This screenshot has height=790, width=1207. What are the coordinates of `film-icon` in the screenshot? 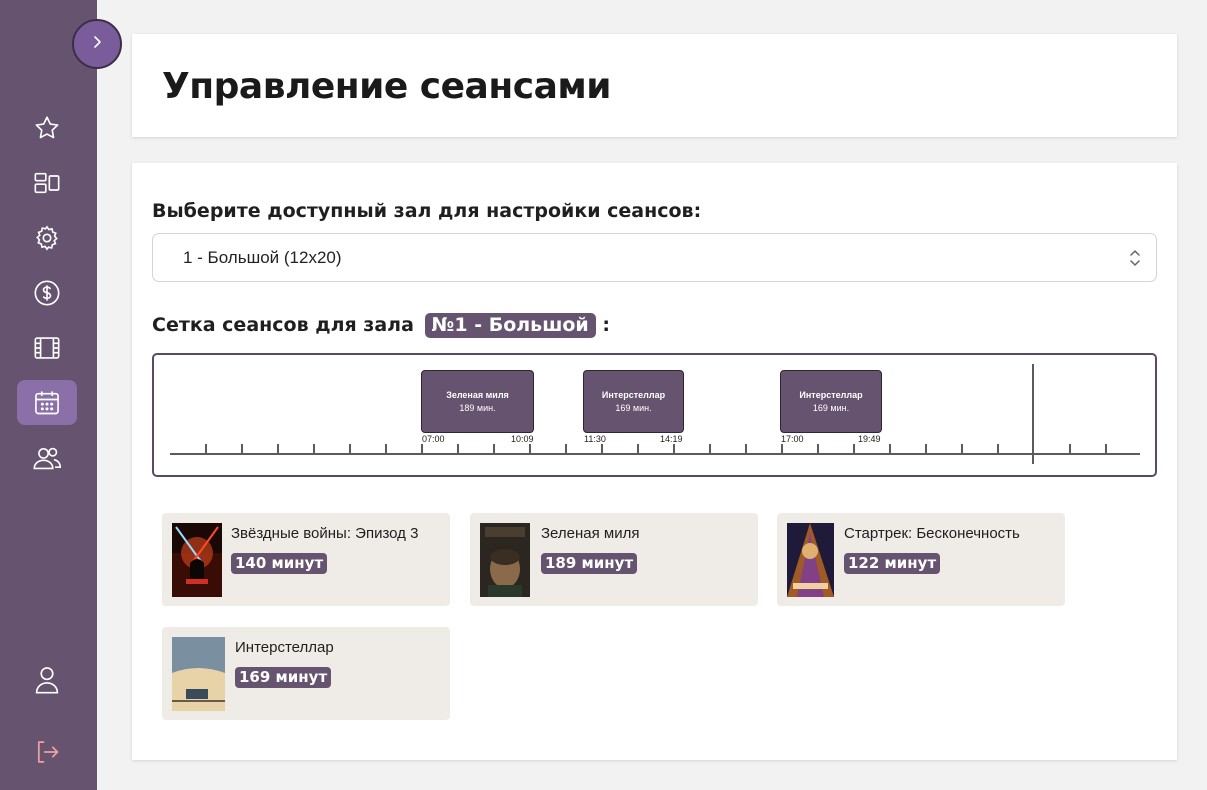 It's located at (47, 348).